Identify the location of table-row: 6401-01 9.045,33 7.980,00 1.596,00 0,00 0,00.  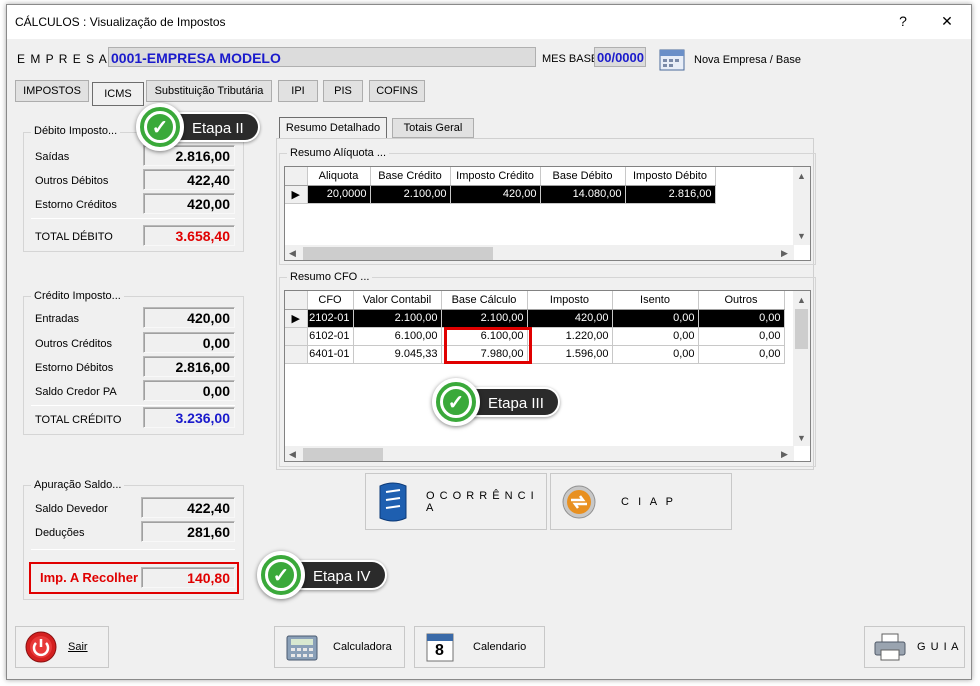
(535, 354).